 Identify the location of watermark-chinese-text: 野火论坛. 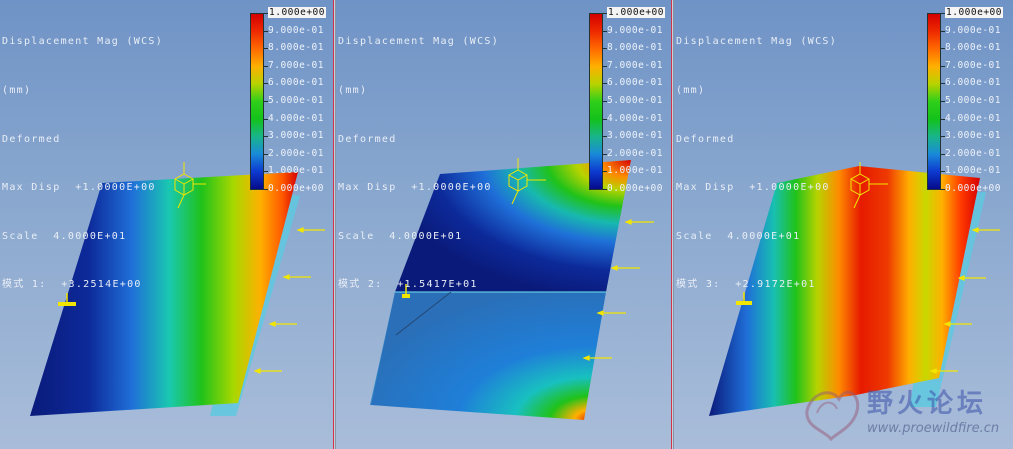
(927, 404).